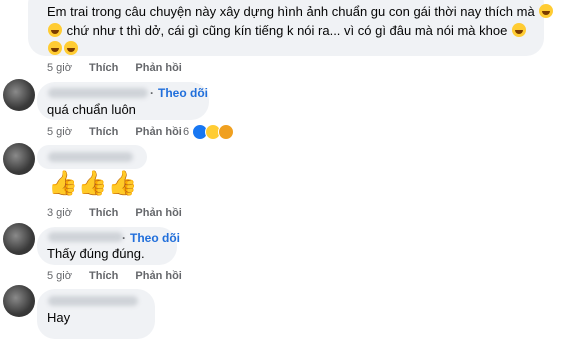 The image size is (580, 339). Describe the element at coordinates (91, 109) in the screenshot. I see `comment-text: quá chuẩn luôn` at that location.